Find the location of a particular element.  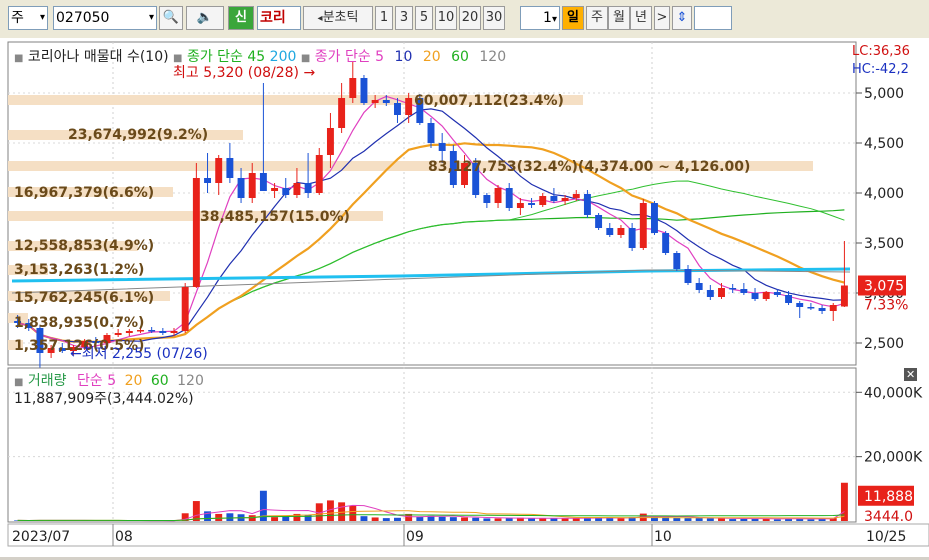

current-price-label: 3,075 is located at coordinates (884, 287).